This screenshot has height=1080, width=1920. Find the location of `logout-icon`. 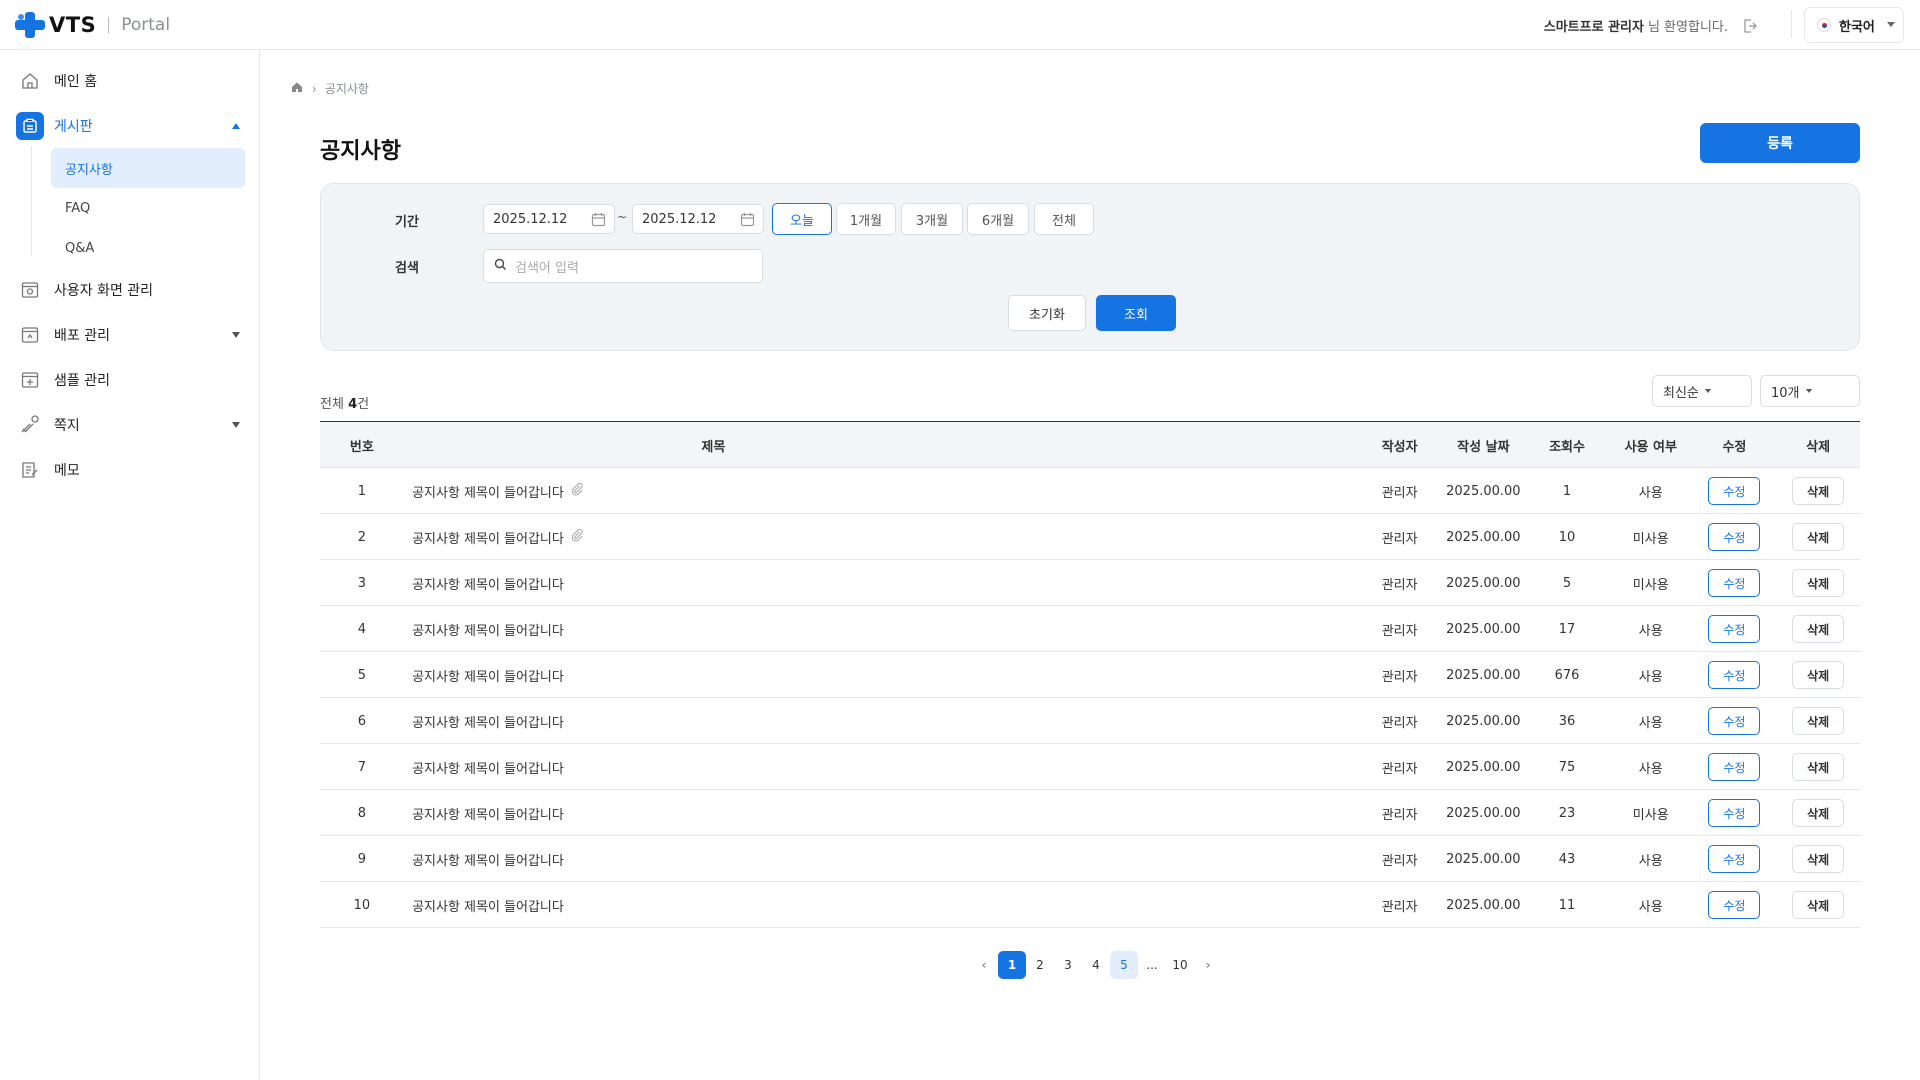

logout-icon is located at coordinates (1750, 26).